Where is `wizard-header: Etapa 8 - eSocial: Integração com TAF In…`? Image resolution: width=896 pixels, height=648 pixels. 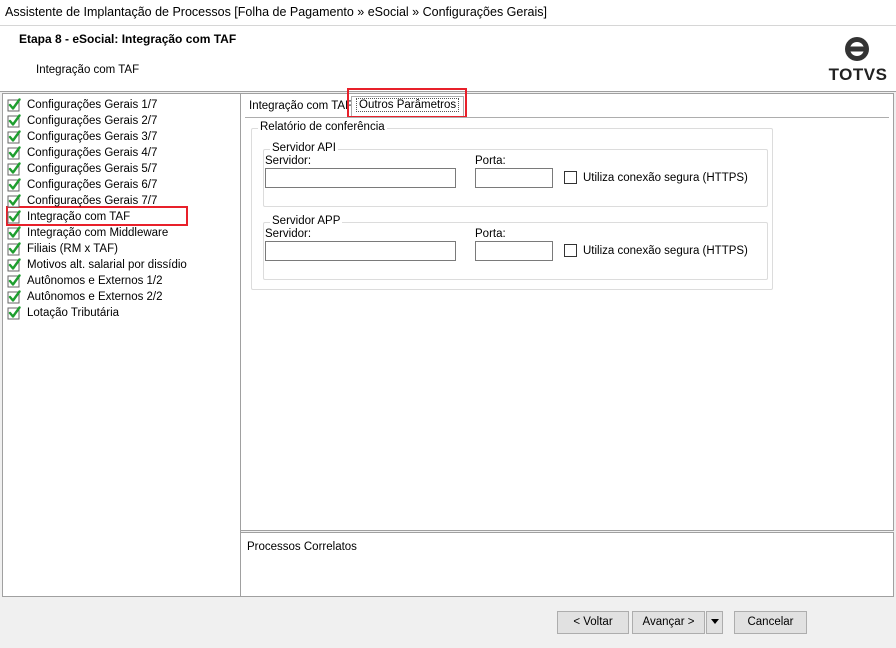
wizard-header: Etapa 8 - eSocial: Integração com TAF In… is located at coordinates (448, 59).